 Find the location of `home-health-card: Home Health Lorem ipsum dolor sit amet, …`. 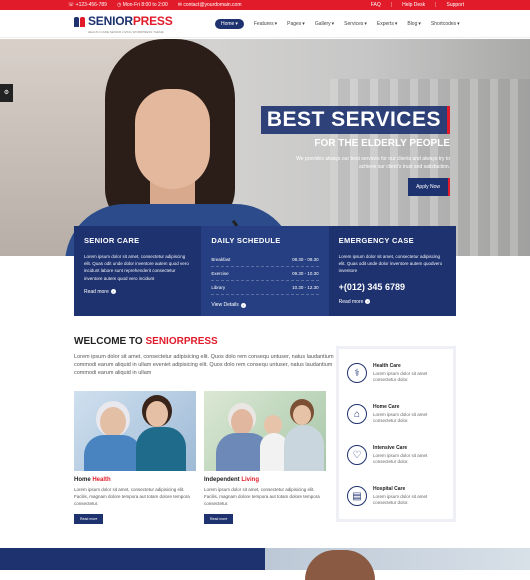

home-health-card: Home Health Lorem ipsum dolor sit amet, … is located at coordinates (135, 458).